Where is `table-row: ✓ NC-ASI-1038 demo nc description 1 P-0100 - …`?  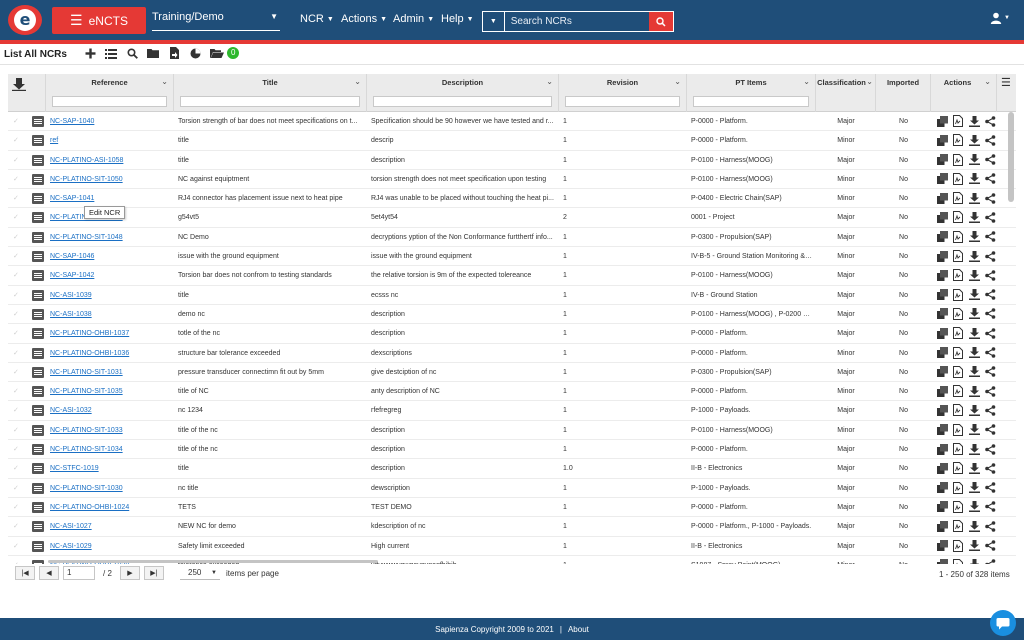
table-row: ✓ NC-ASI-1038 demo nc description 1 P-0100 - … is located at coordinates (512, 315).